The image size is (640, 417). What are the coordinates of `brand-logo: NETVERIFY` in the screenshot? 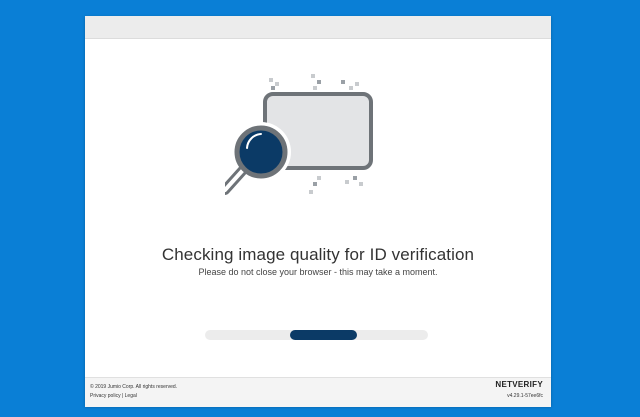 It's located at (519, 384).